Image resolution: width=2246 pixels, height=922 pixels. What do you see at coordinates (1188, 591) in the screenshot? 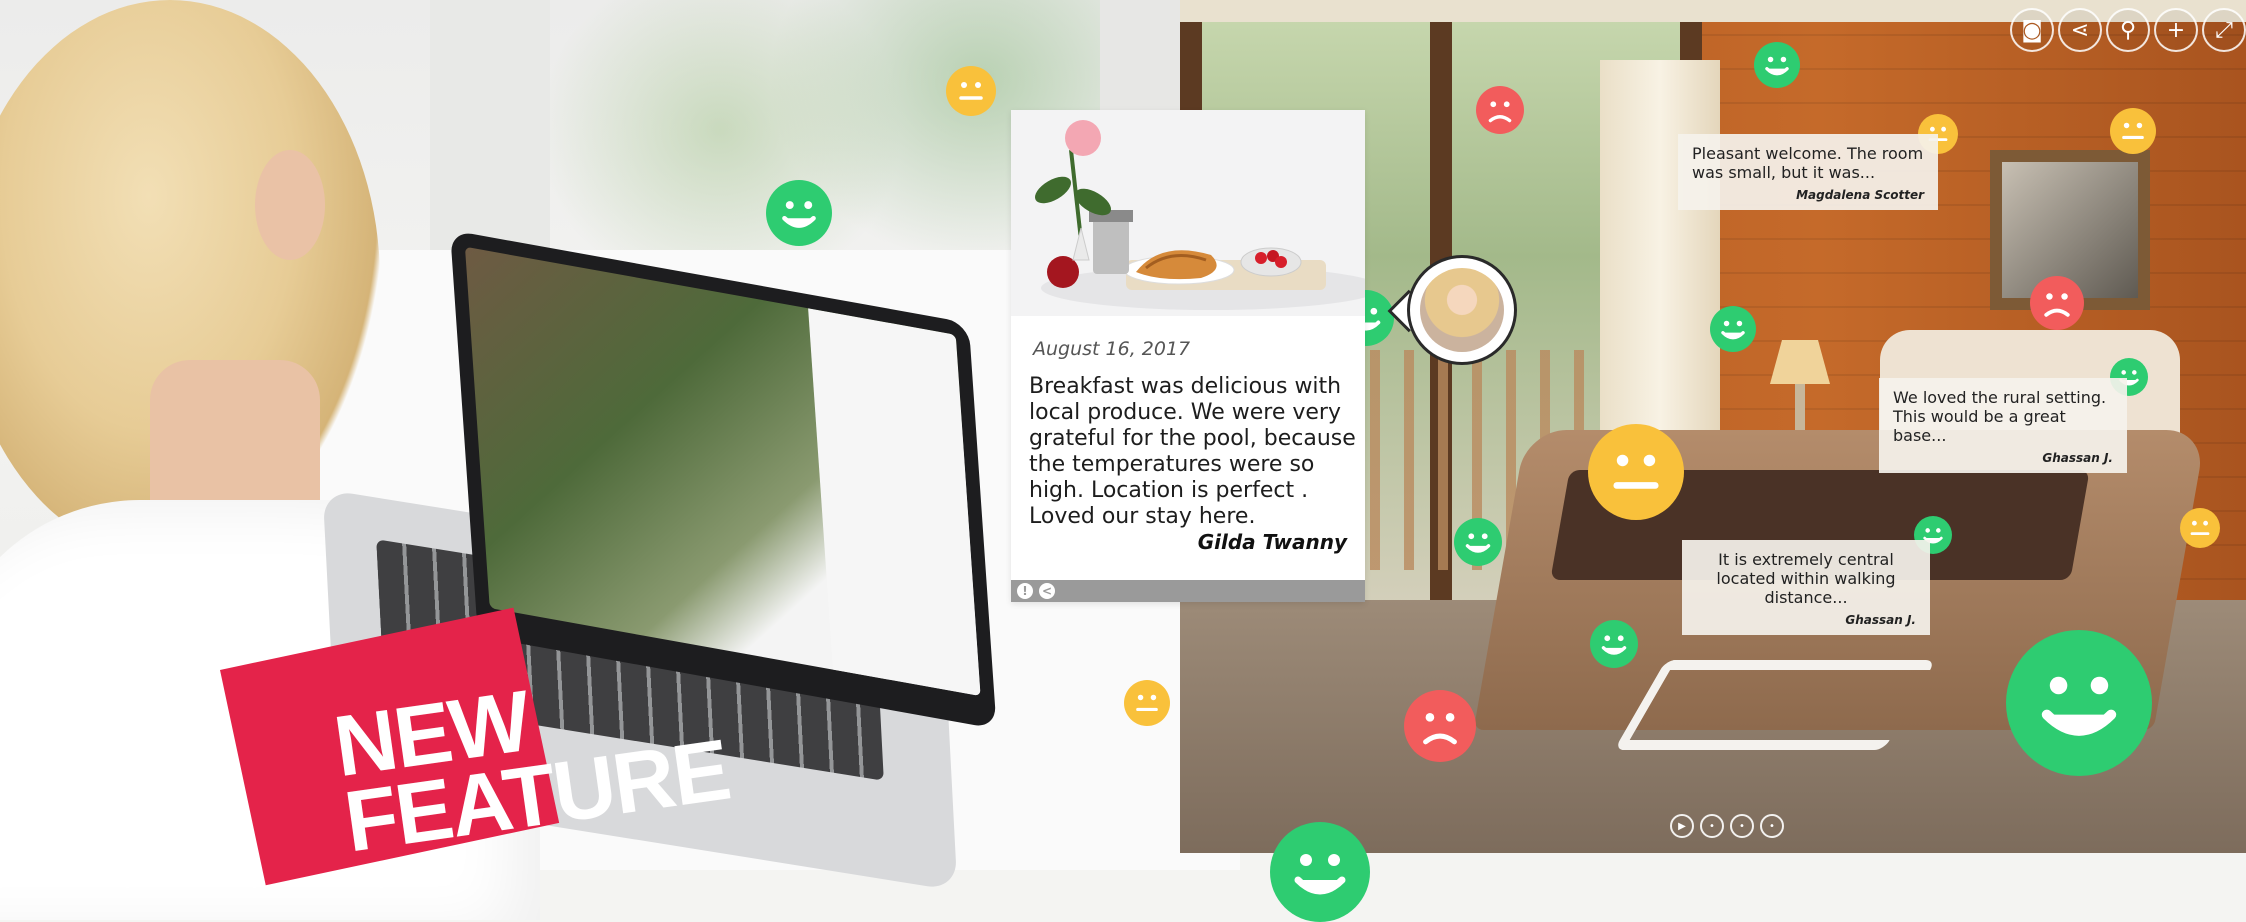
I see `card-footer: ! <` at bounding box center [1188, 591].